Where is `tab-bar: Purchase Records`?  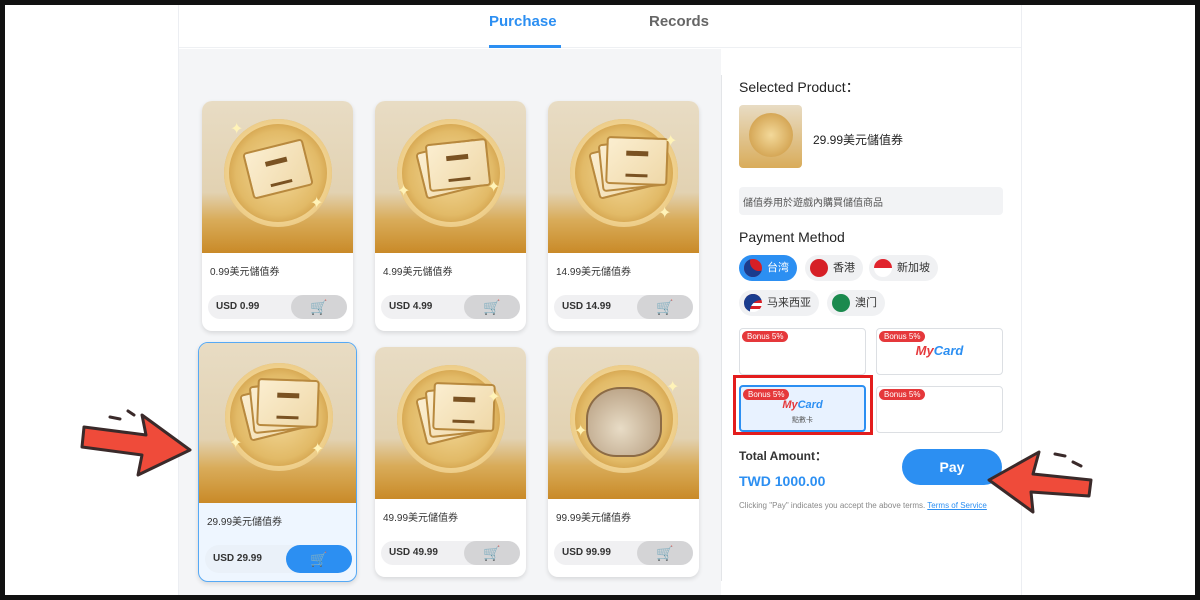 tab-bar: Purchase Records is located at coordinates (600, 26).